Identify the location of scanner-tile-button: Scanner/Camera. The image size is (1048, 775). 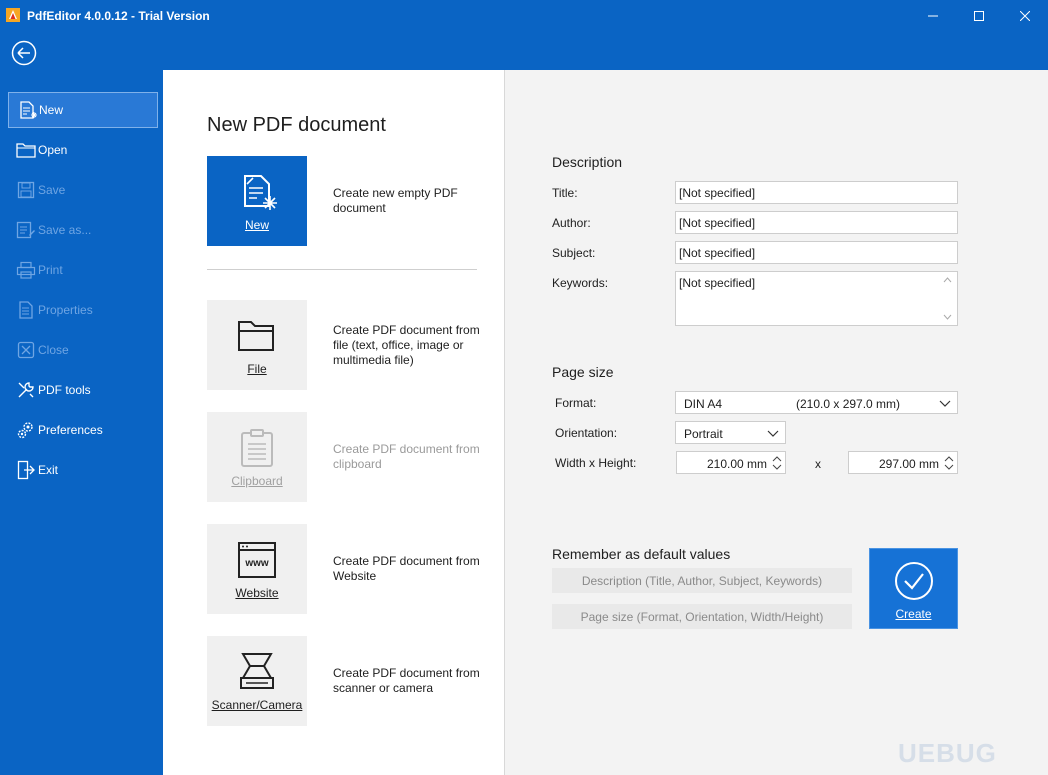
(257, 681).